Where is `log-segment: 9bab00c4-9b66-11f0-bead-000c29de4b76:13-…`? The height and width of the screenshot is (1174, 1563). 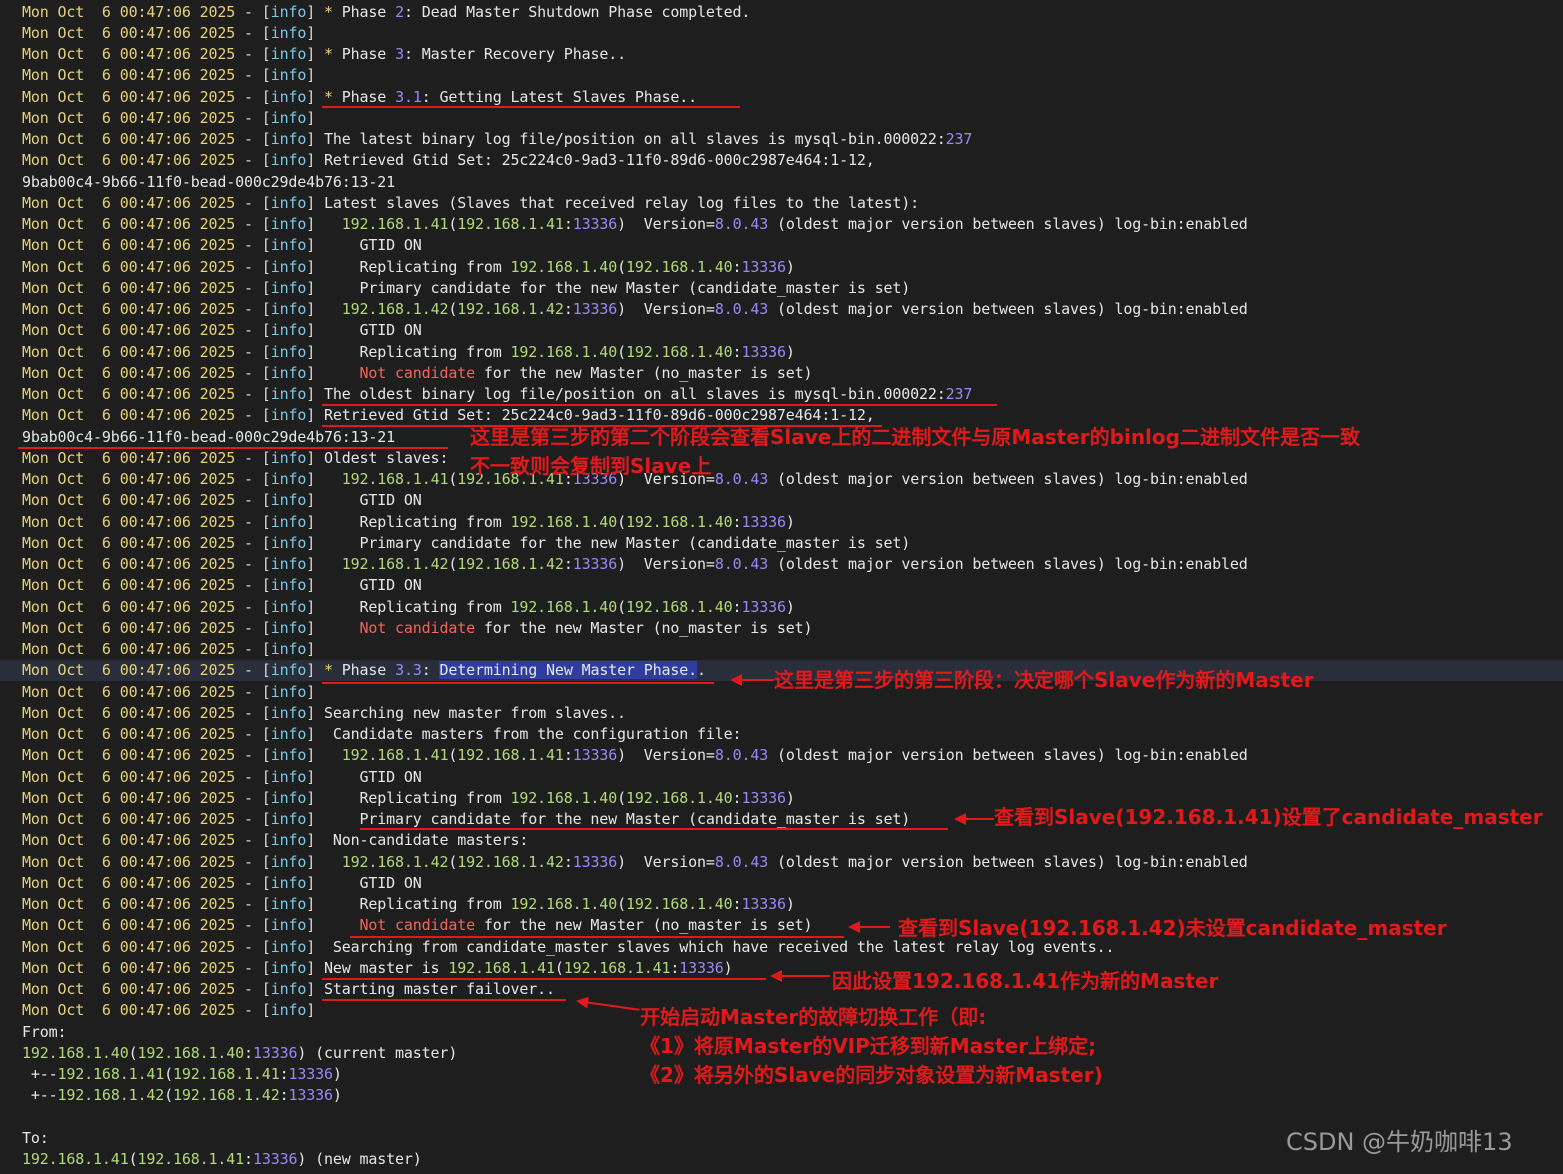 log-segment: 9bab00c4-9b66-11f0-bead-000c29de4b76:13-… is located at coordinates (208, 437).